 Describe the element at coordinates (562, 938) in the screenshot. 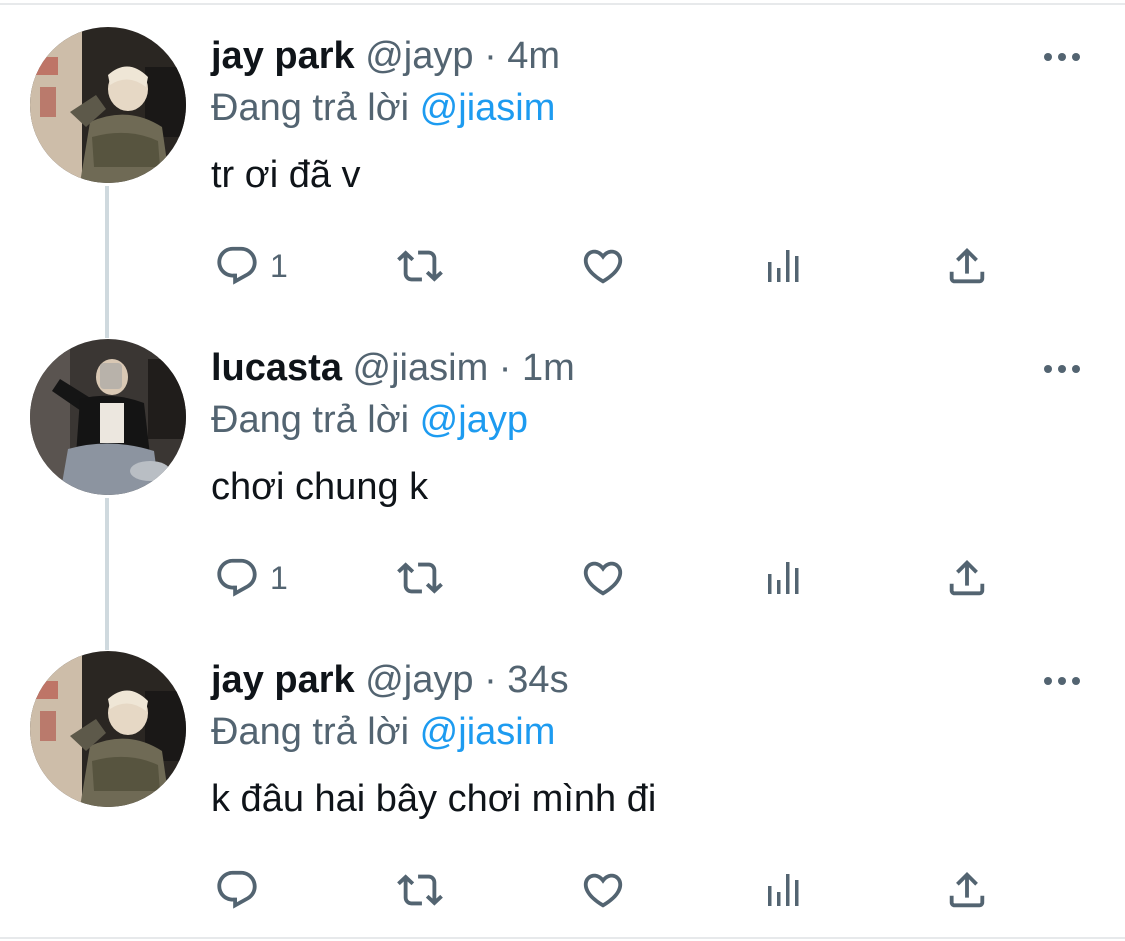

I see `bottom-divider` at that location.